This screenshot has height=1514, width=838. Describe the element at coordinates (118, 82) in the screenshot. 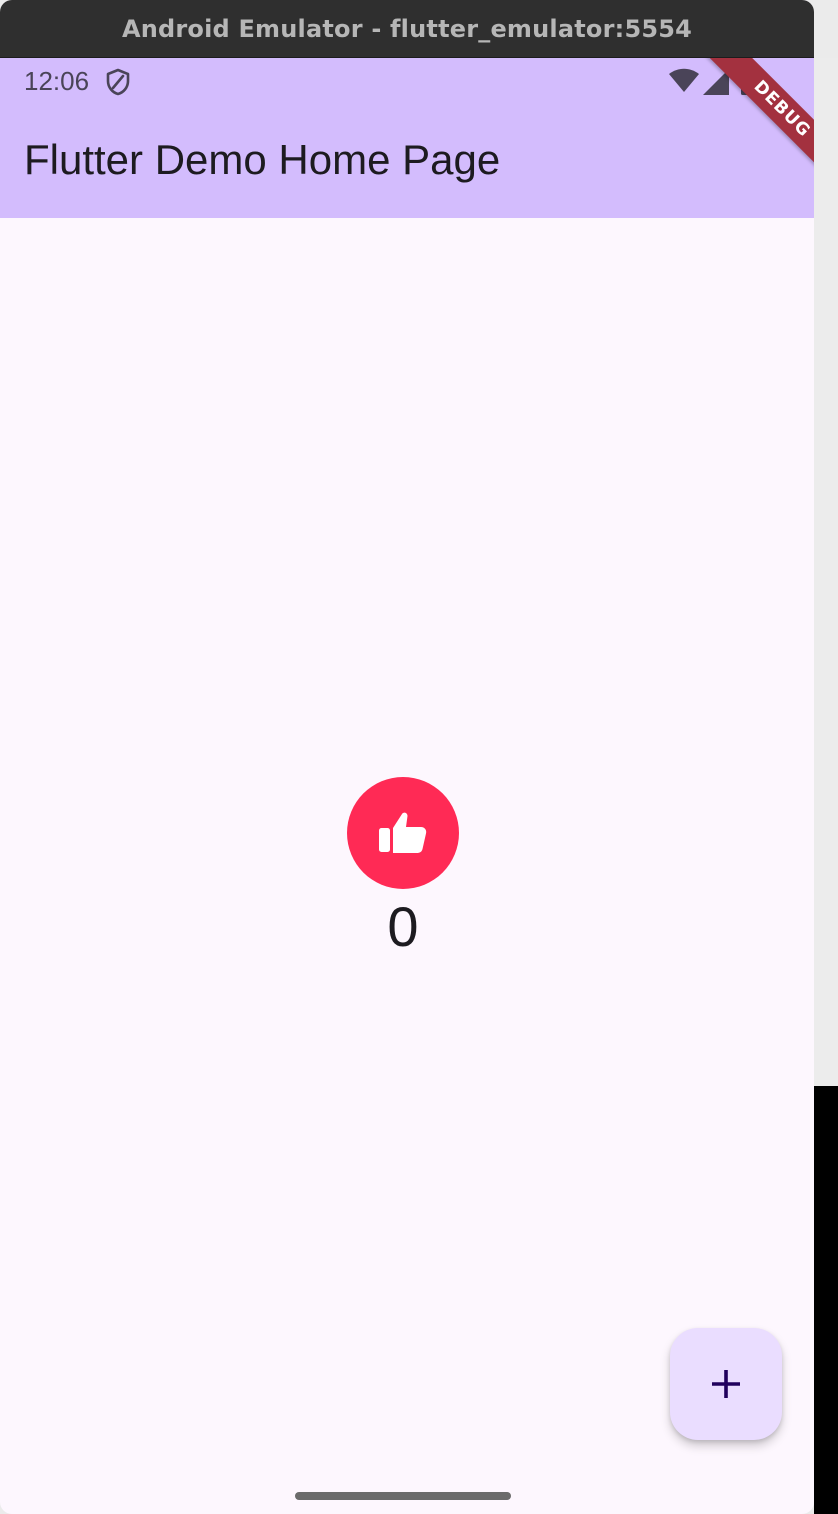

I see `shield-icon` at that location.